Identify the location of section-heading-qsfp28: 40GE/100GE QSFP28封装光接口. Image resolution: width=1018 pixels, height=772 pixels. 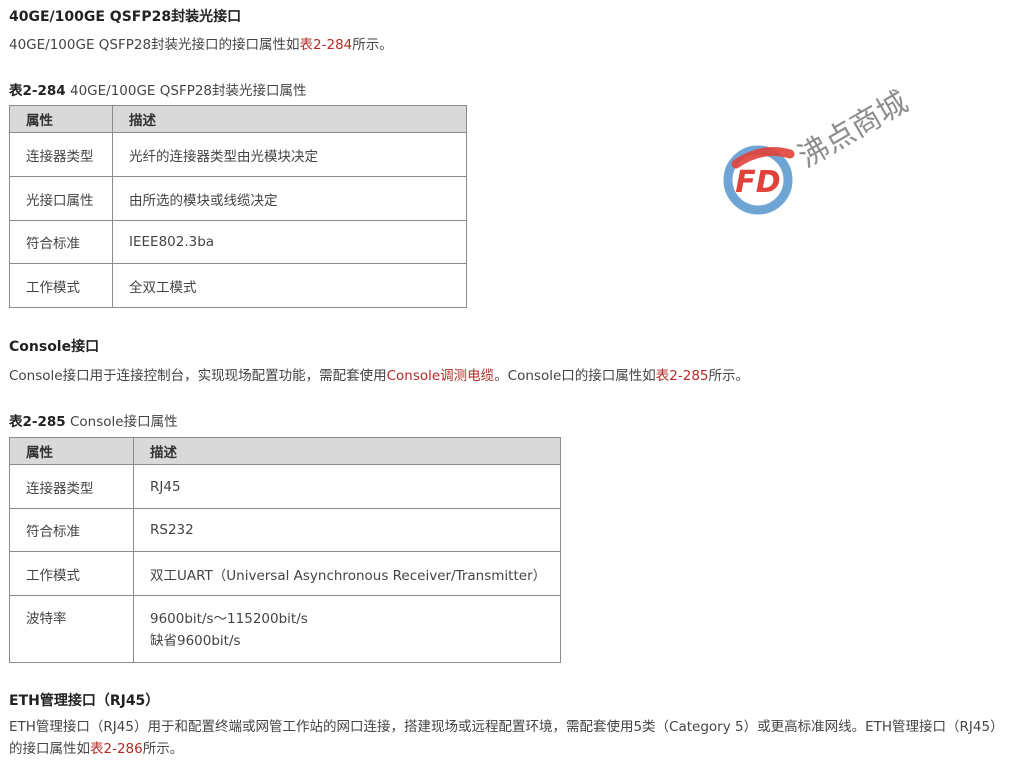
(125, 17).